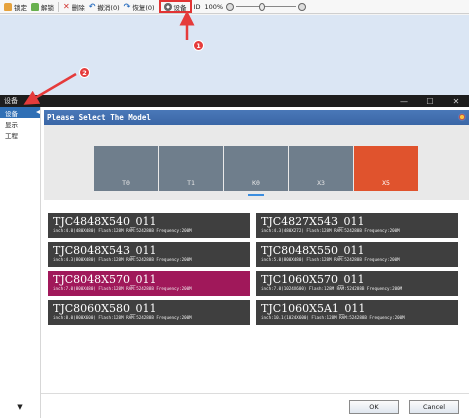 The width and height of the screenshot is (469, 418). What do you see at coordinates (66, 6) in the screenshot?
I see `delete-icon: ✕` at bounding box center [66, 6].